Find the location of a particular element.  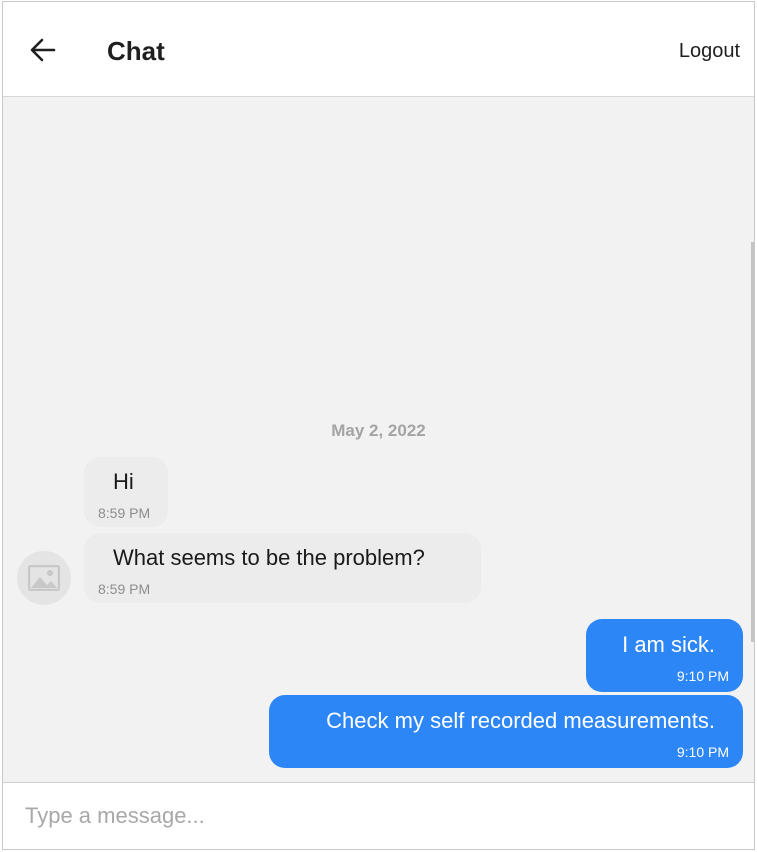

message-text: I am sick. is located at coordinates (668, 644).